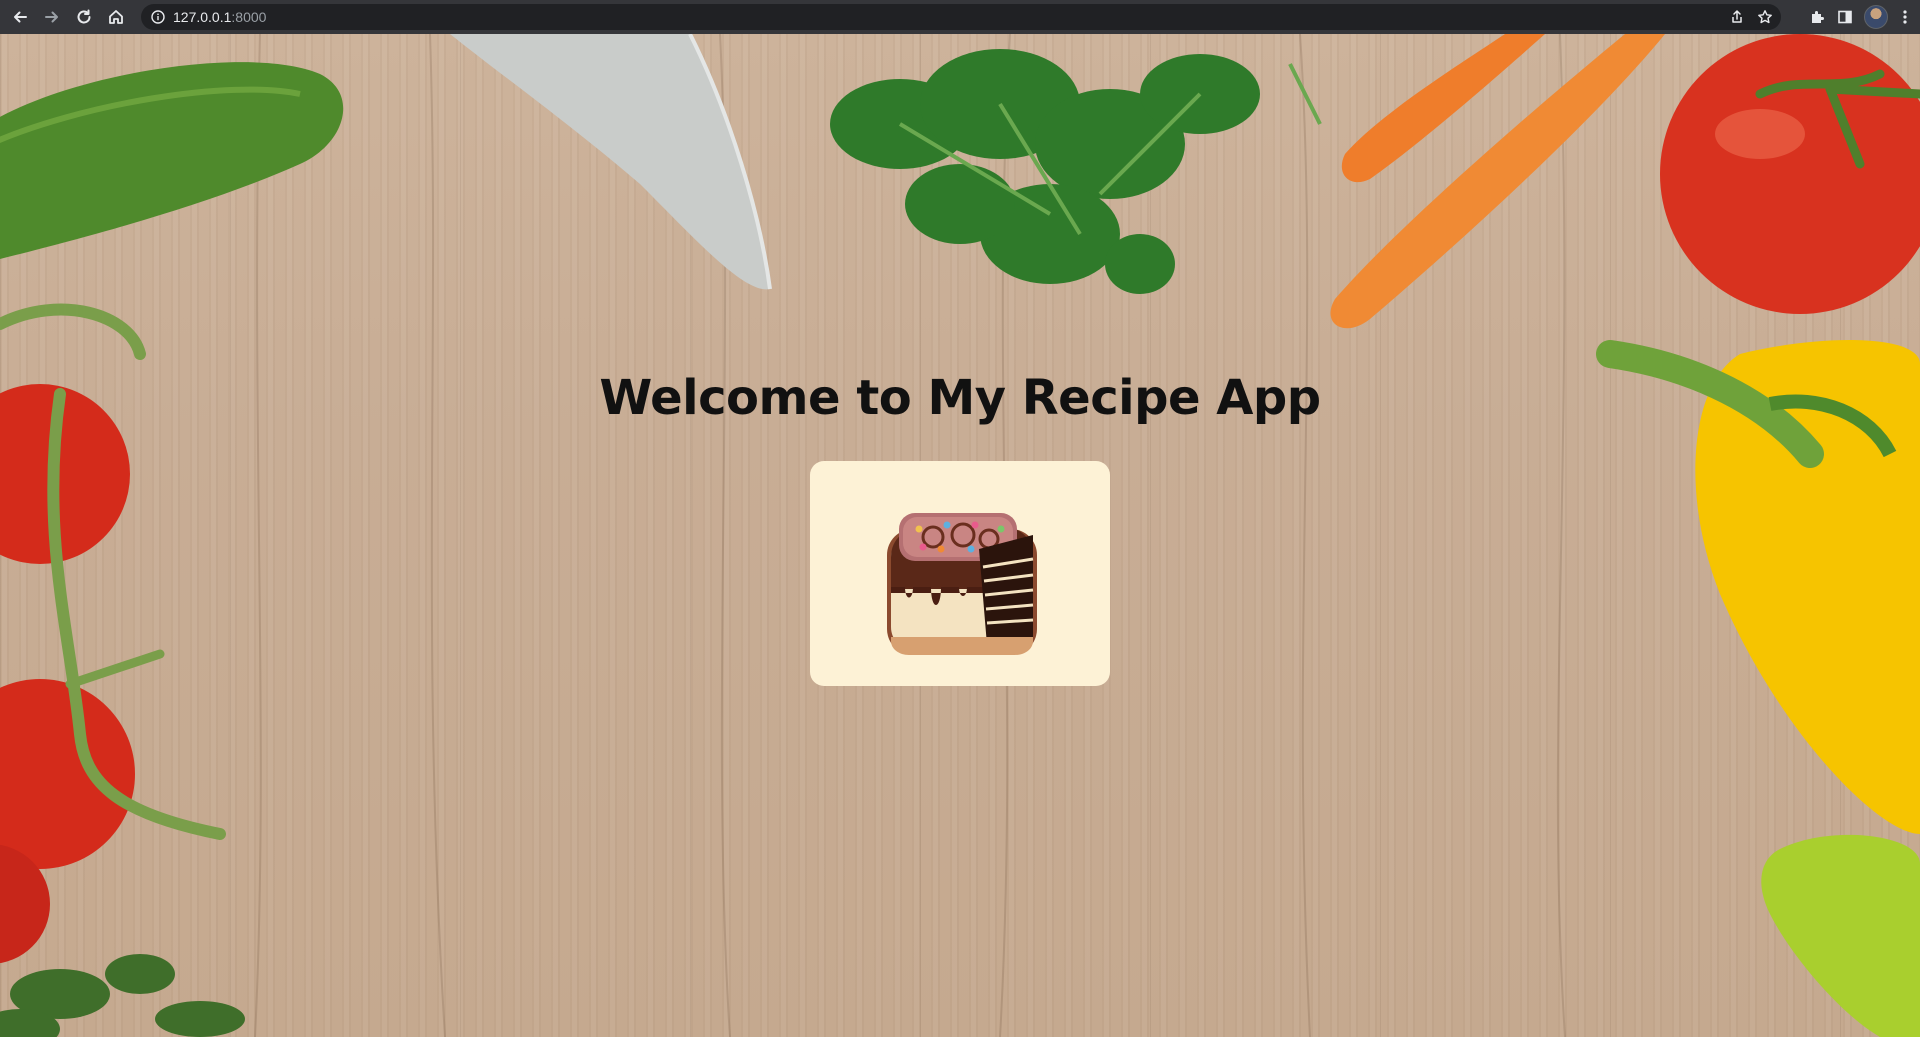 The width and height of the screenshot is (1920, 1037). I want to click on forward-button, so click(52, 17).